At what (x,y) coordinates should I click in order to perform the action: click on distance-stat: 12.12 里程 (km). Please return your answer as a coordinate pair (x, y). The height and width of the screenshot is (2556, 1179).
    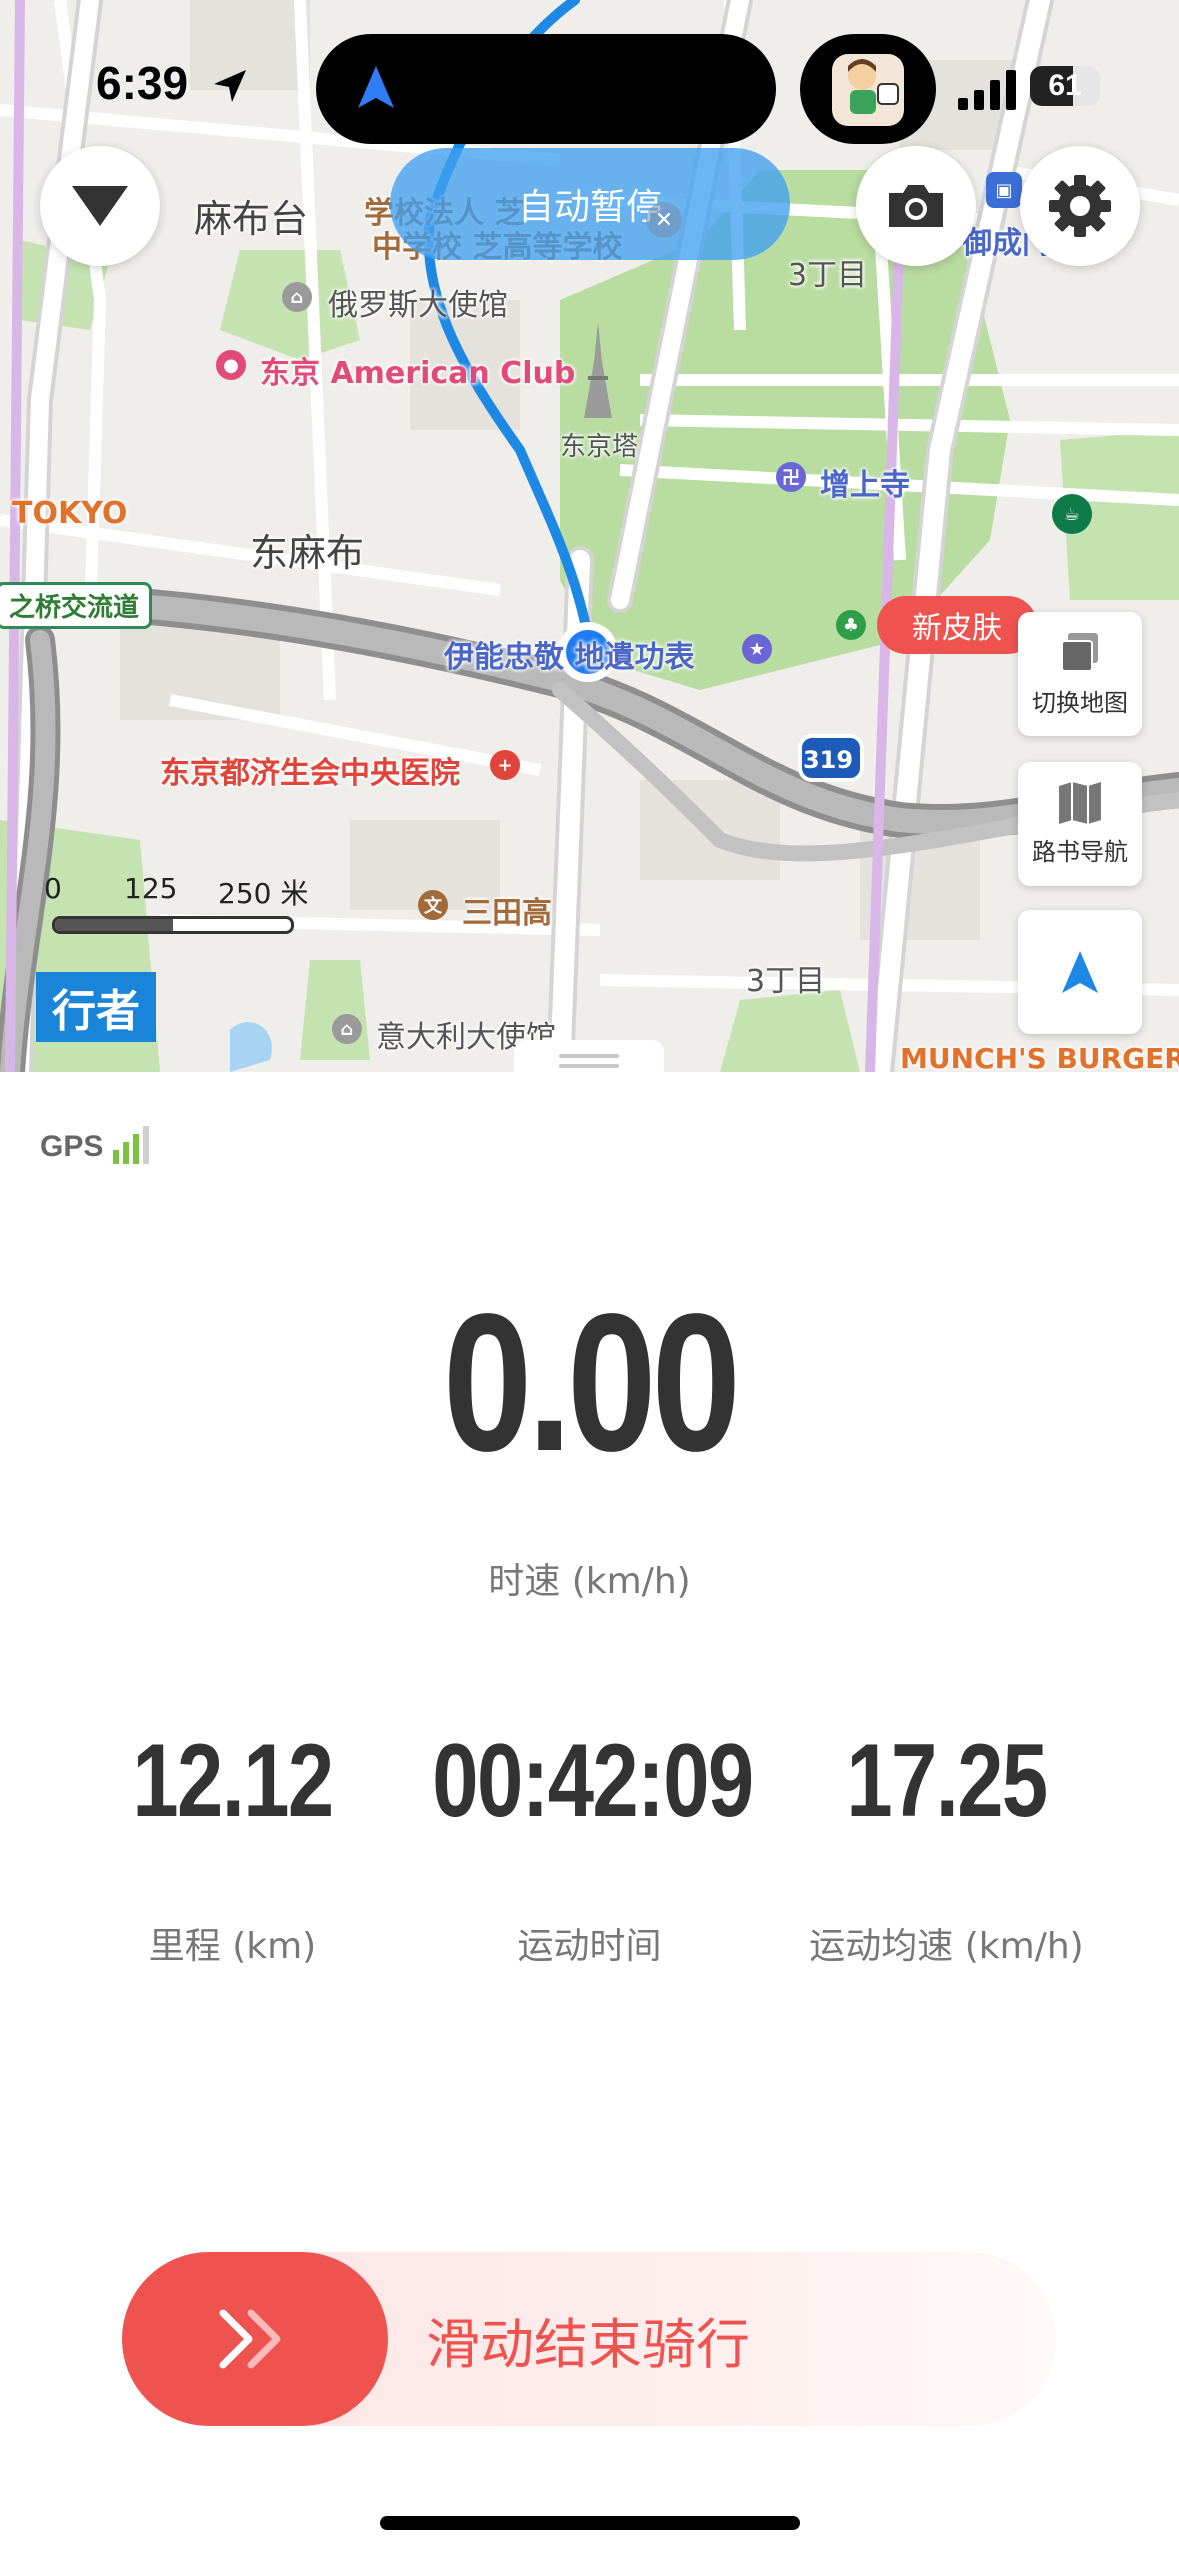
    Looking at the image, I should click on (232, 1845).